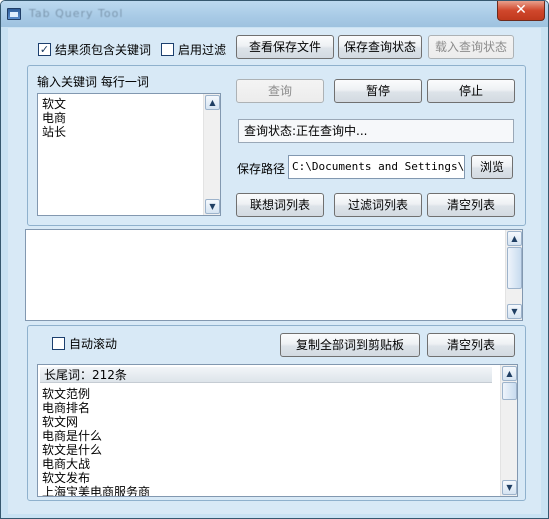 The image size is (549, 519). What do you see at coordinates (76, 13) in the screenshot?
I see `window-title: Tab Query Tool` at bounding box center [76, 13].